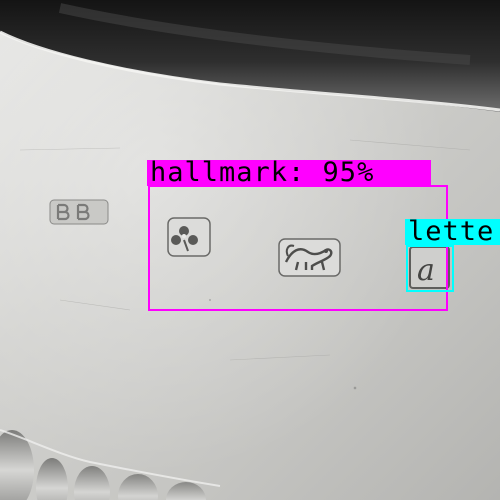 This screenshot has width=500, height=500. Describe the element at coordinates (452, 232) in the screenshot. I see `letter-detection-label: lette` at that location.